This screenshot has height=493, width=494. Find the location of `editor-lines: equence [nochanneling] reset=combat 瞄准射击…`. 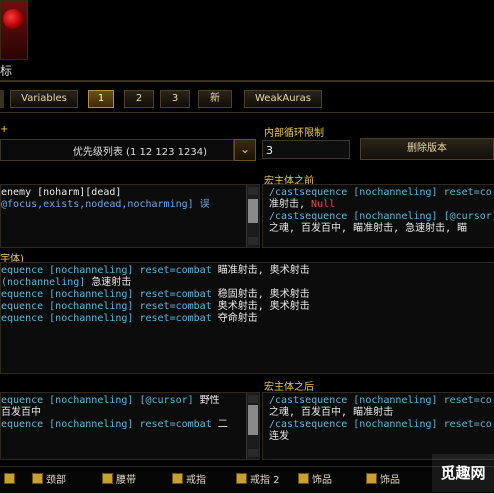

editor-lines: equence [nochanneling] reset=combat 瞄准射击… is located at coordinates (155, 295).